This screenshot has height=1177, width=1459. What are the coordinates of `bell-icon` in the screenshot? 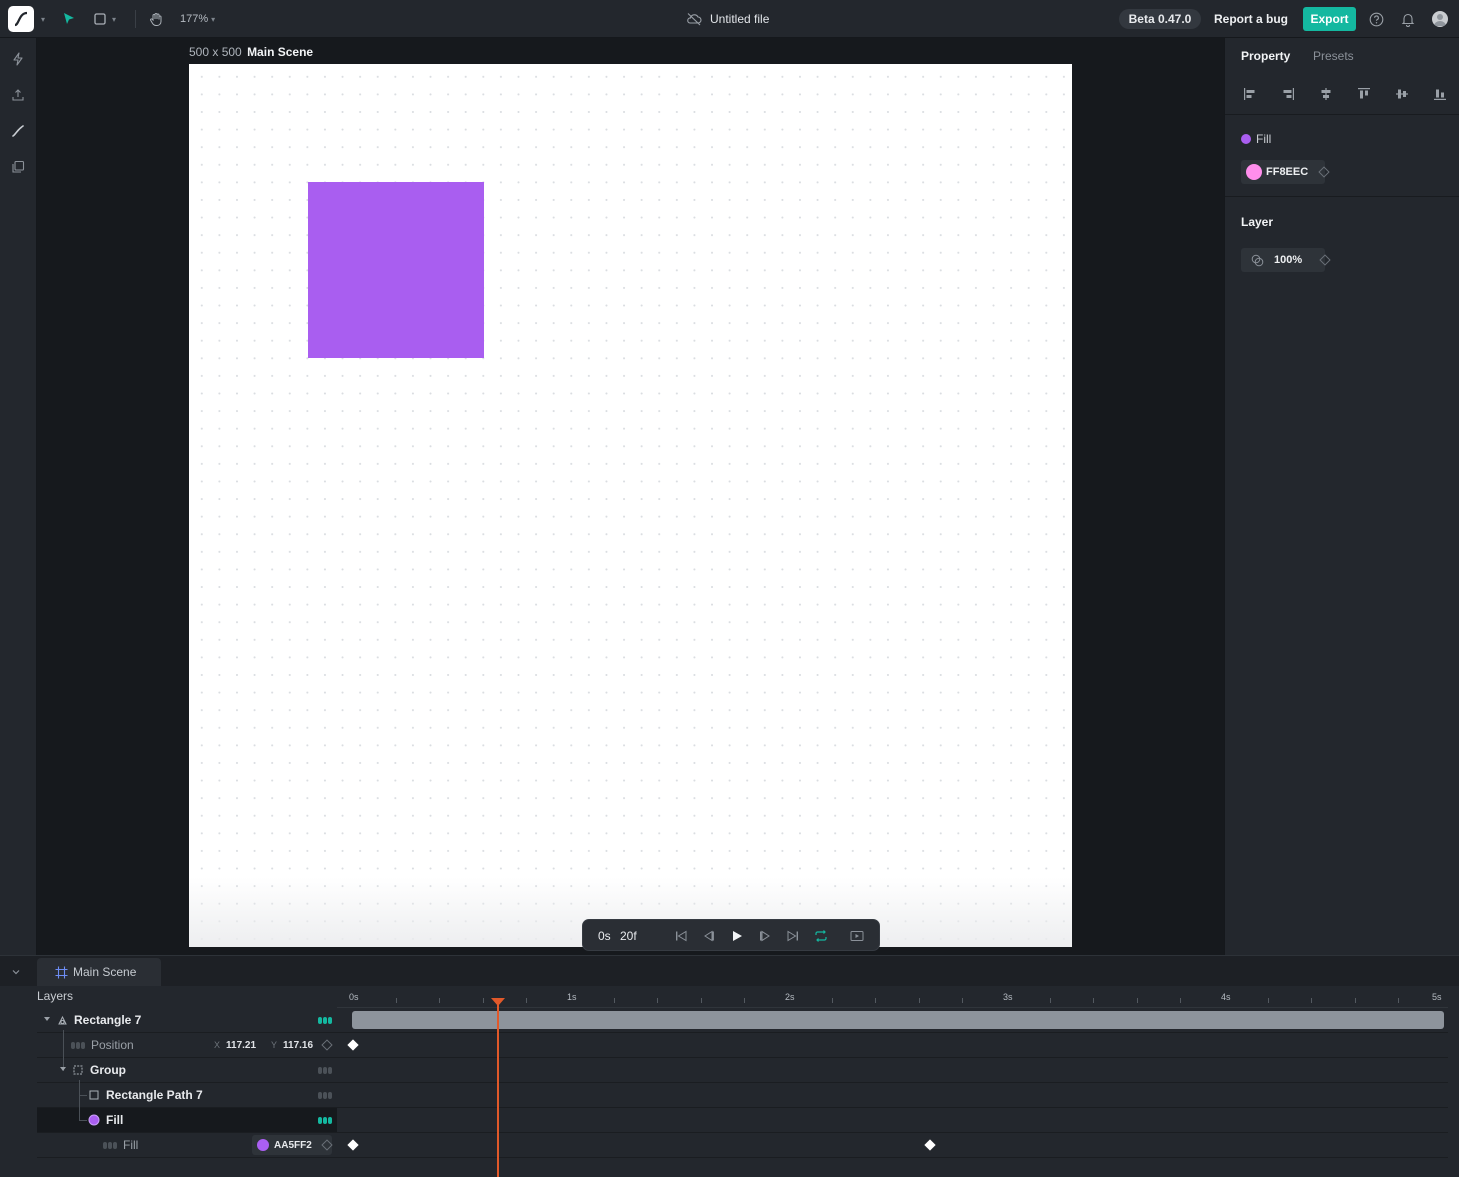 It's located at (1408, 19).